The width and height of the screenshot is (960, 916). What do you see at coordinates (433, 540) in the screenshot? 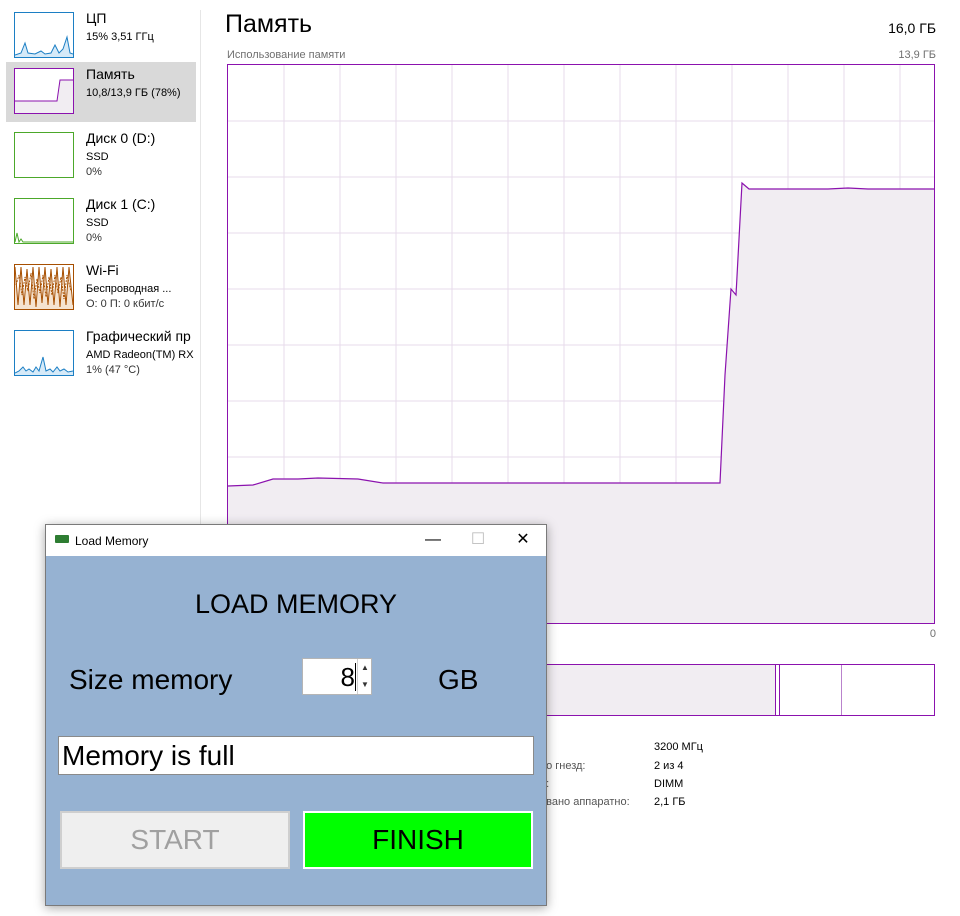
I see `minimize-button: —` at bounding box center [433, 540].